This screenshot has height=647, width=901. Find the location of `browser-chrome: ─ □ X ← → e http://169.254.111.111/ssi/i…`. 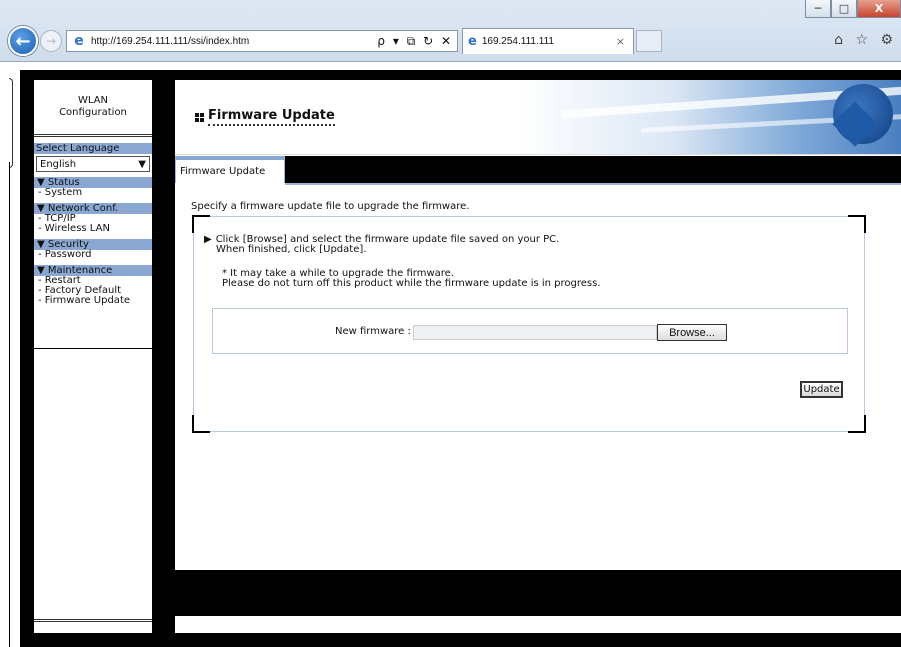

browser-chrome: ─ □ X ← → e http://169.254.111.111/ssi/i… is located at coordinates (450, 31).